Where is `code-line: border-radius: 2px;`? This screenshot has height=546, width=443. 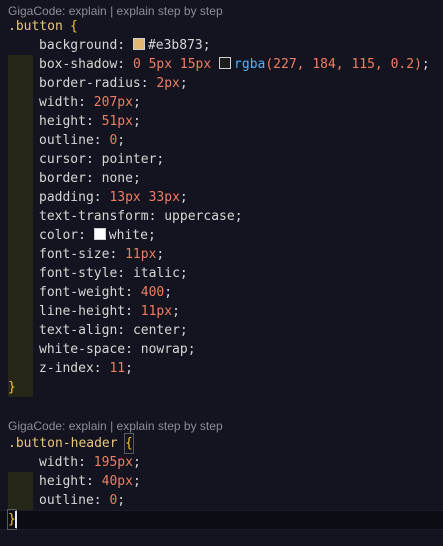
code-line: border-radius: 2px; is located at coordinates (221, 93).